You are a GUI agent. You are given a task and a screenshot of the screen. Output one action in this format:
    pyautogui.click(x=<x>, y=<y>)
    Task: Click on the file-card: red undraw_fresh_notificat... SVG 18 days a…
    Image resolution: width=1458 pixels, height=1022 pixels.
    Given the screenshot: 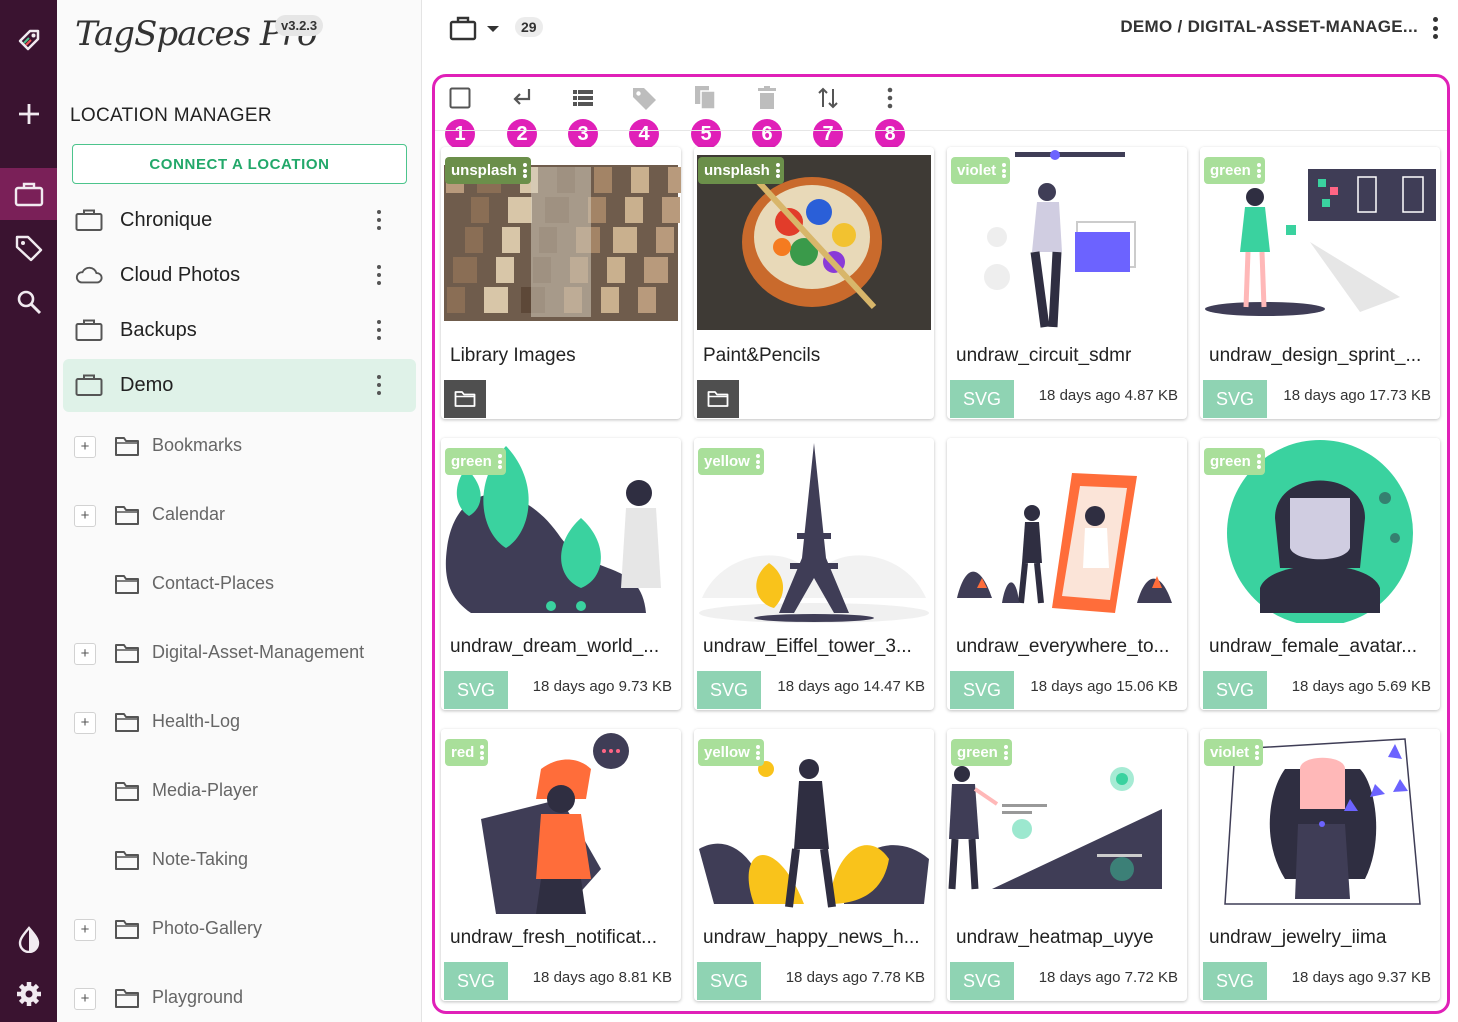 What is the action you would take?
    pyautogui.click(x=561, y=865)
    